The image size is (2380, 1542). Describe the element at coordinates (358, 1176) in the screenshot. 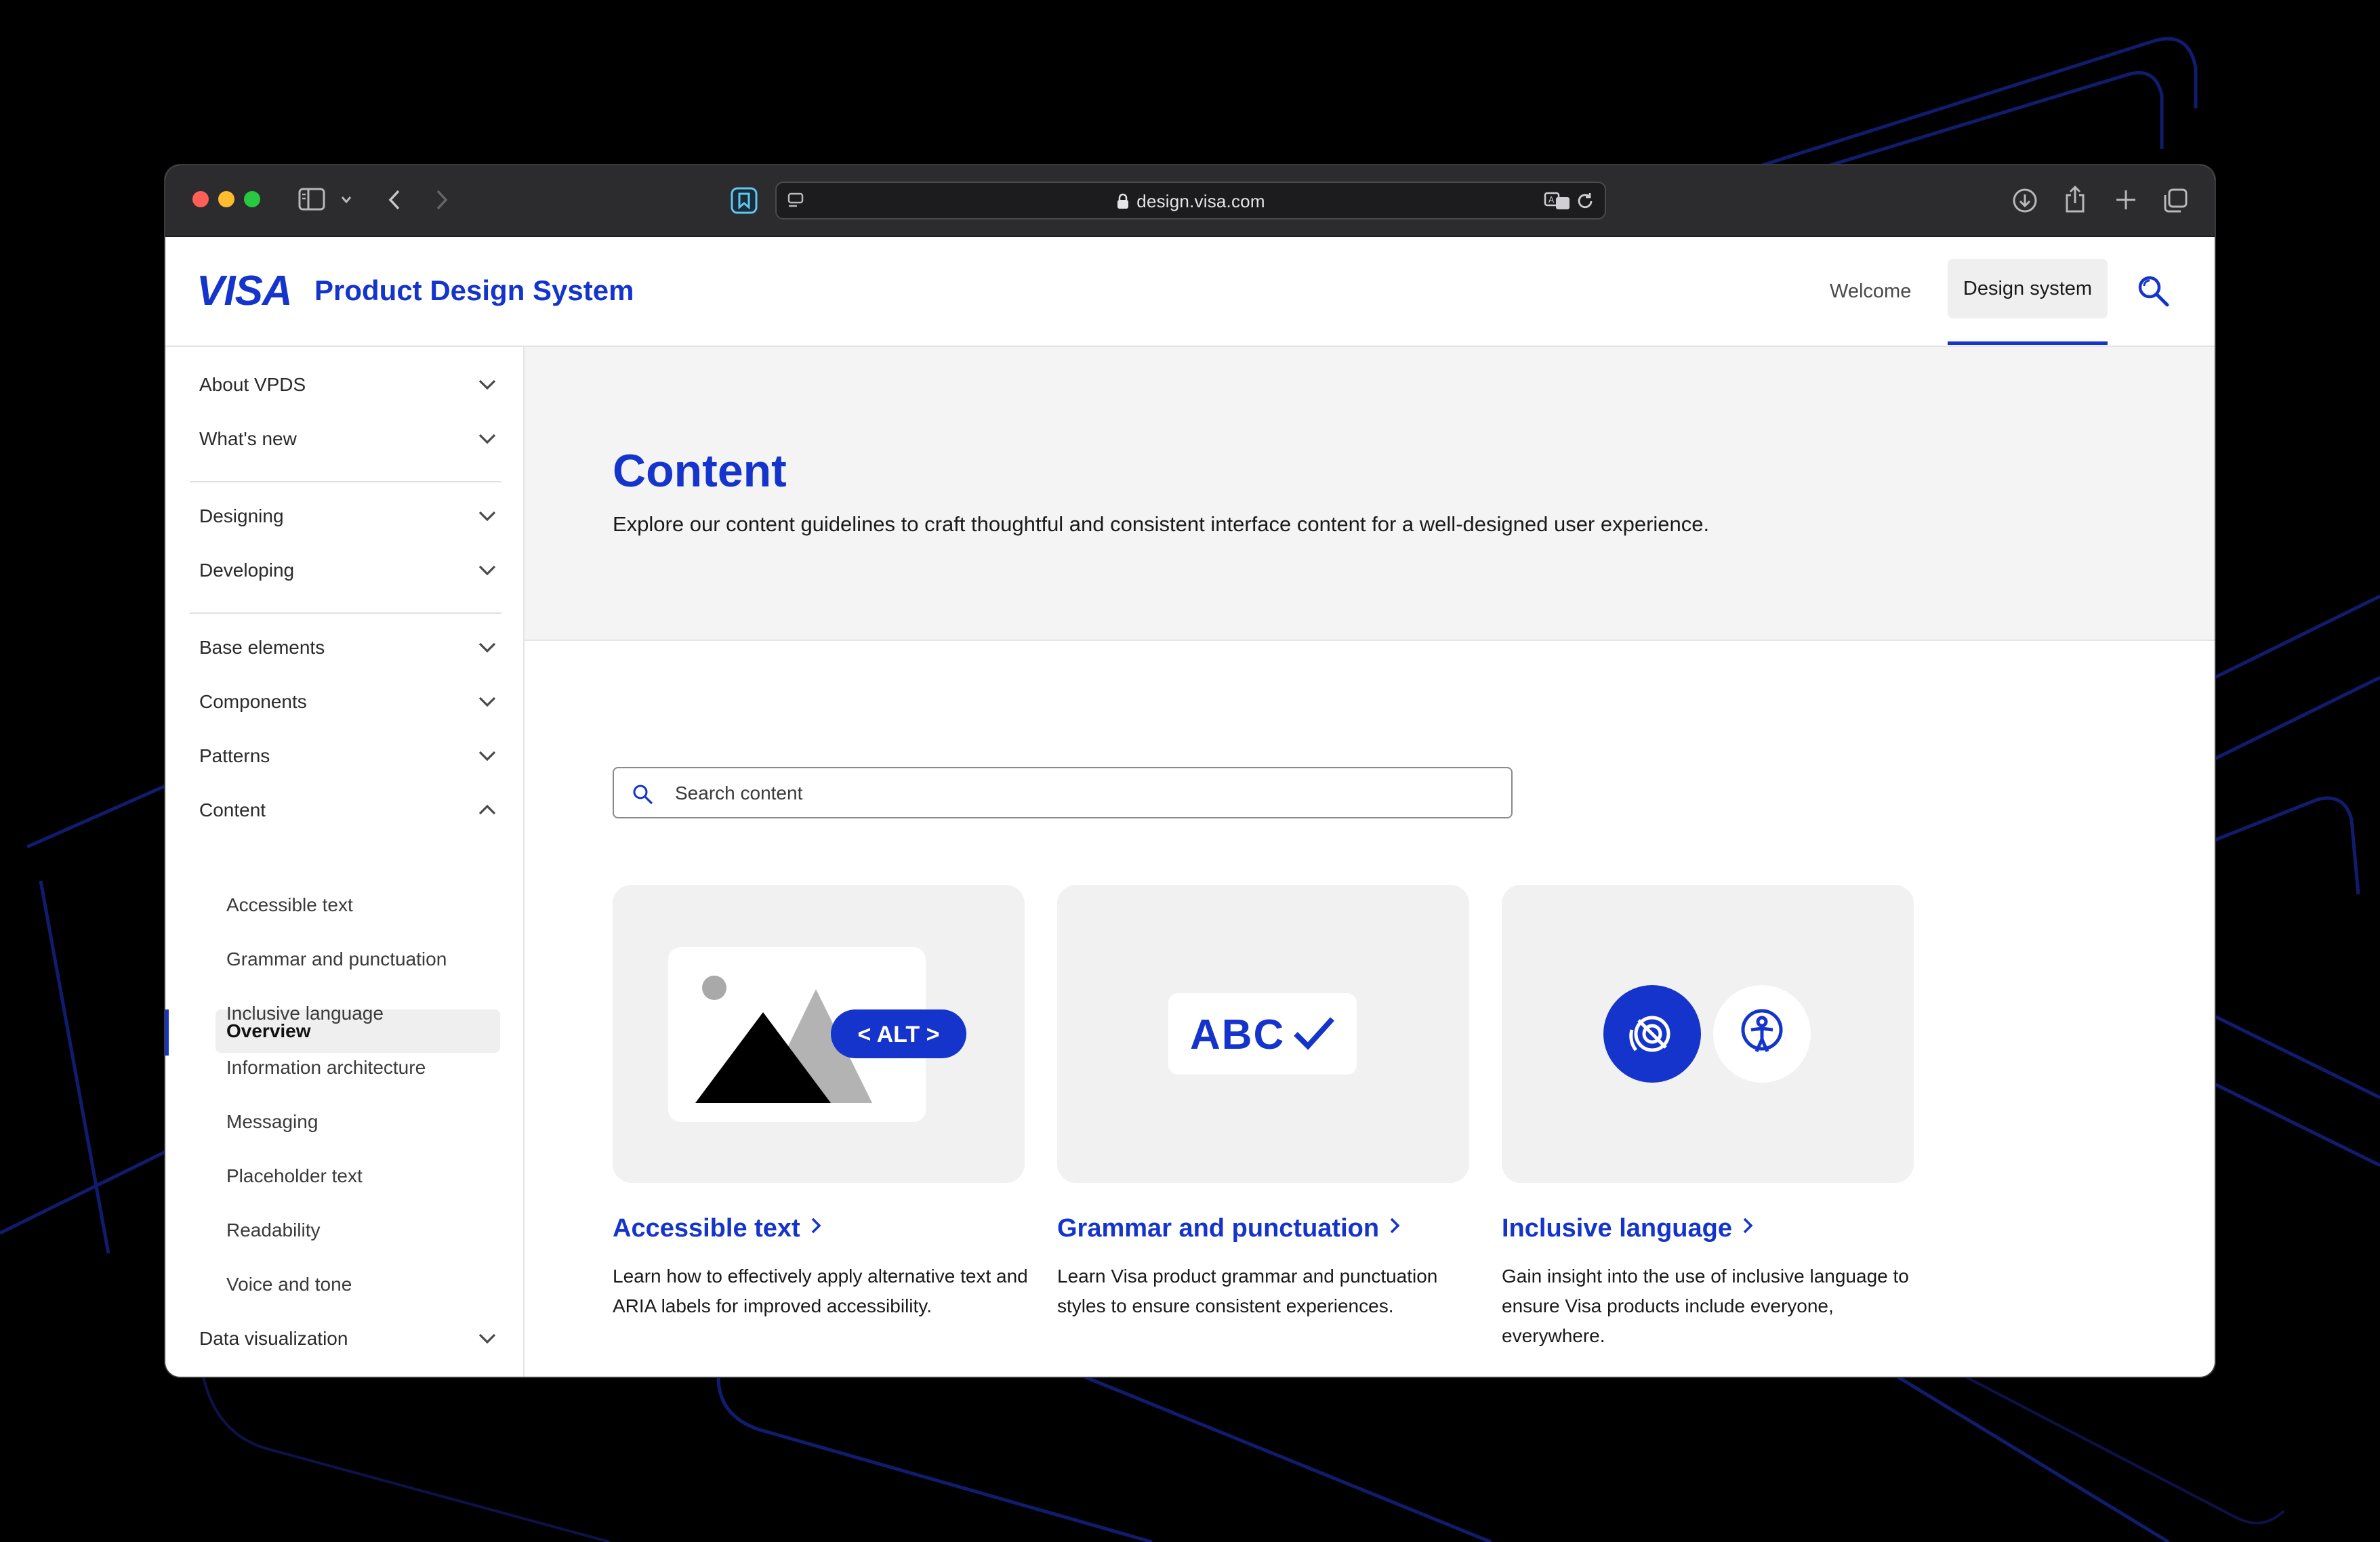

I see `sidebar-subitem-placeholder-text: Placeholder text` at that location.